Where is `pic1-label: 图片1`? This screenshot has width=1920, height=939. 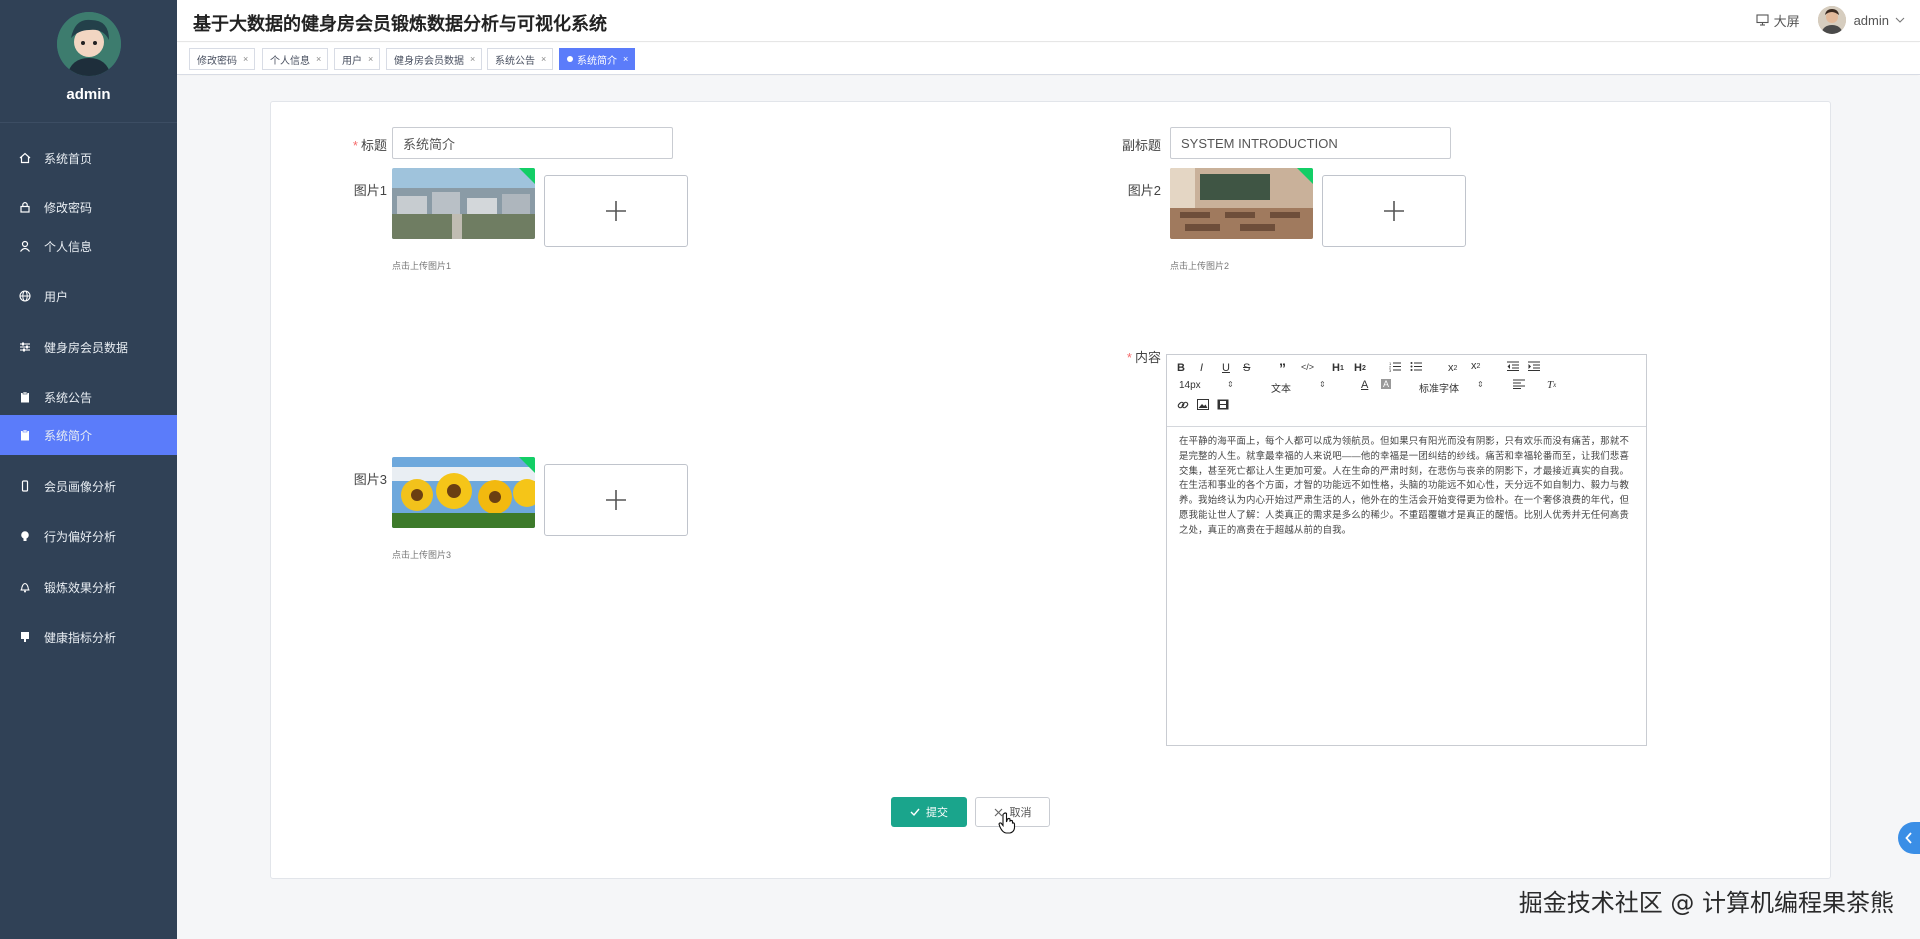
pic1-label: 图片1 is located at coordinates (370, 190).